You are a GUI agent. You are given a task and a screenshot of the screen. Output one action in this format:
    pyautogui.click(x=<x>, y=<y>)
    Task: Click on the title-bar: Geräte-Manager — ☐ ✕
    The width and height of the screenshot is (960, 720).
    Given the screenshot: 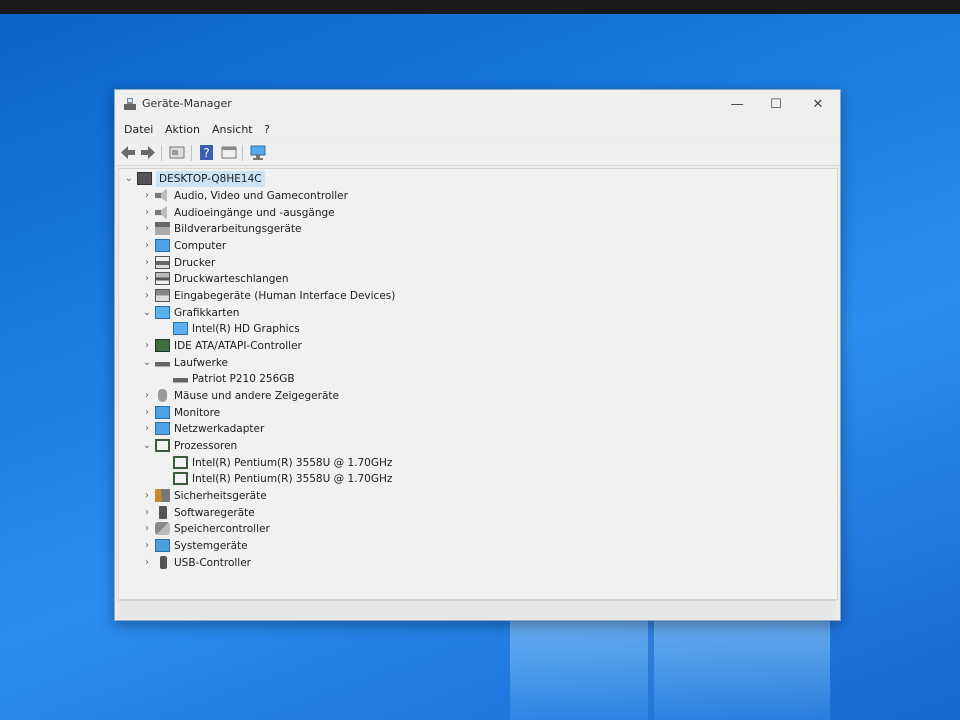 What is the action you would take?
    pyautogui.click(x=477, y=105)
    